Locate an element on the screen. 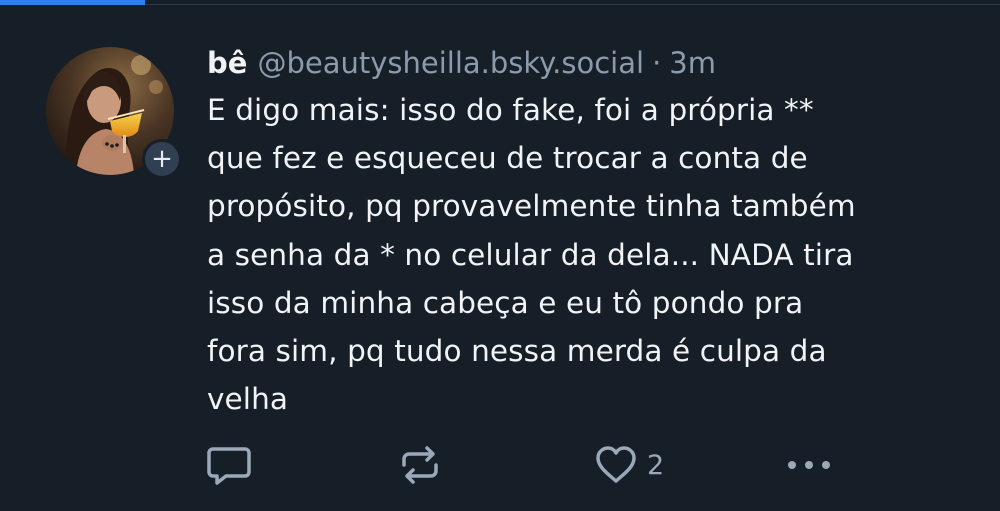 Image resolution: width=1000 pixels, height=511 pixels. reply-icon is located at coordinates (229, 466).